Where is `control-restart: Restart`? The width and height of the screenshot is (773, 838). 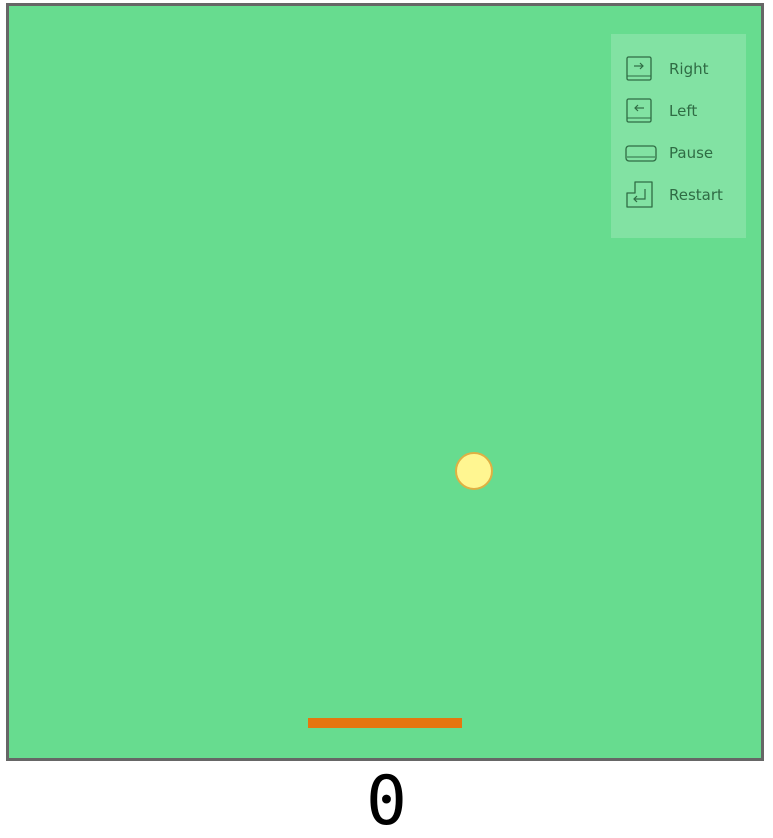 control-restart: Restart is located at coordinates (674, 195).